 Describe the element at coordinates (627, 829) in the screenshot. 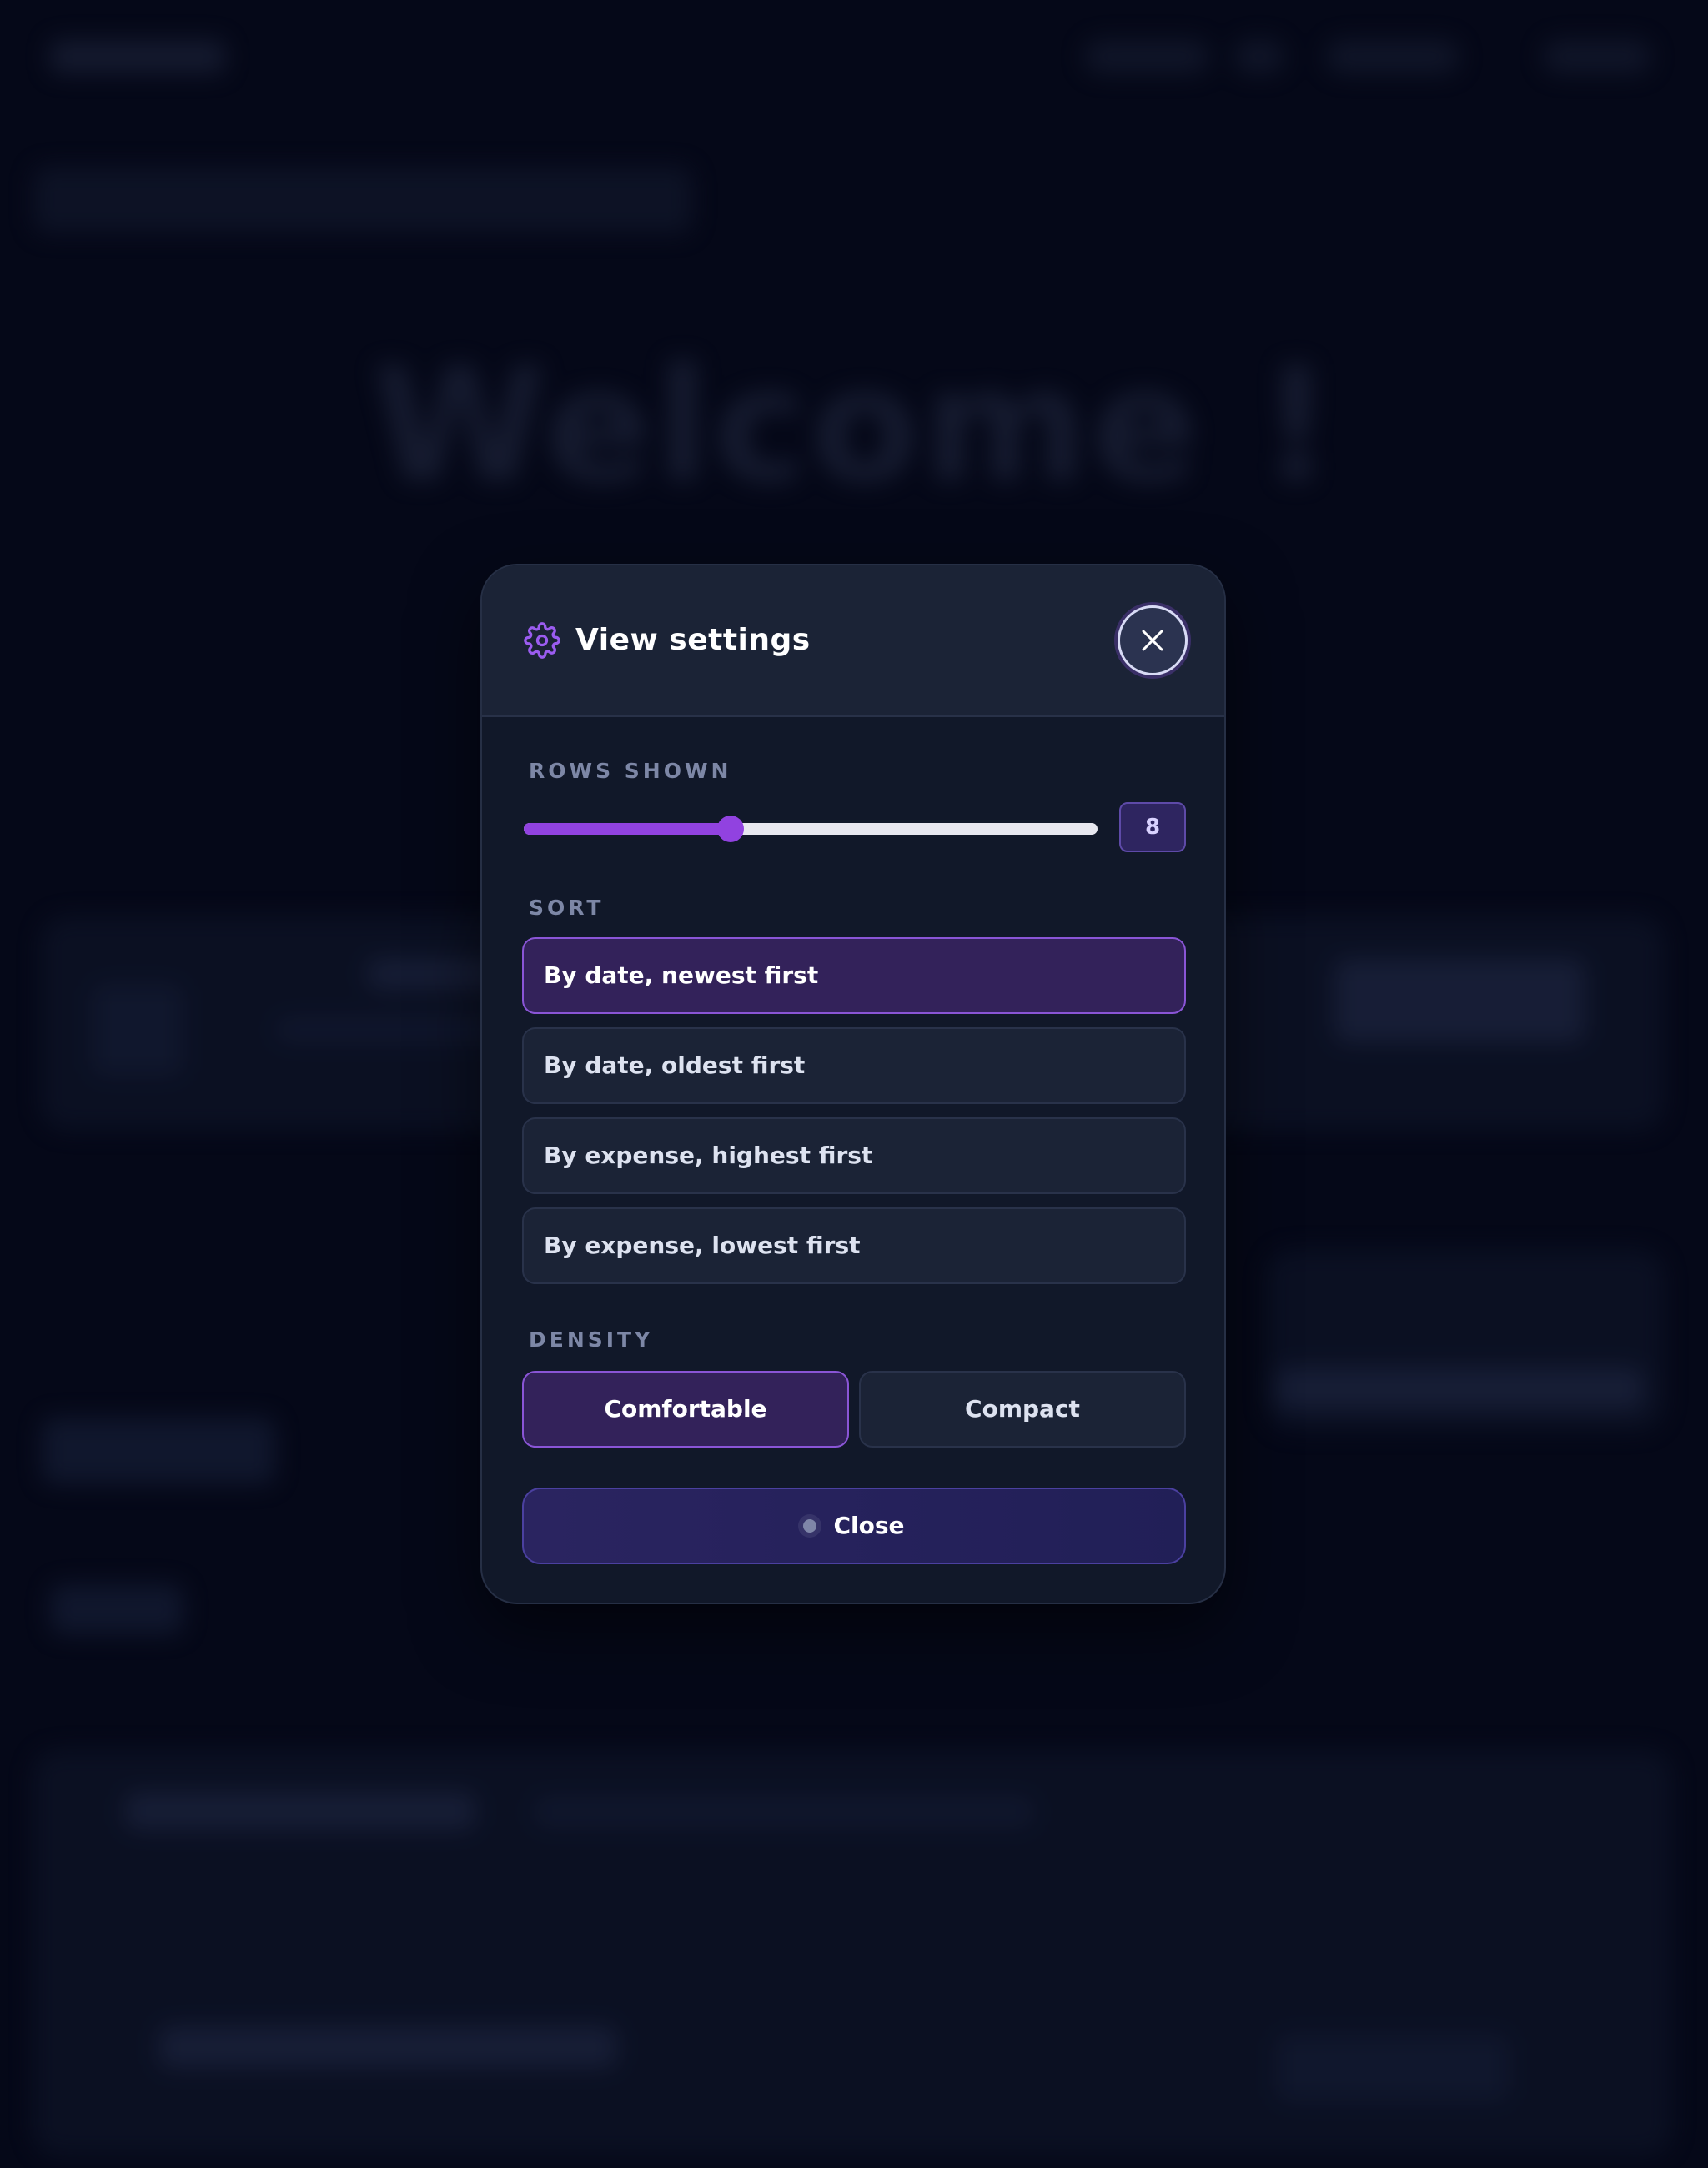

I see `slider-fill` at that location.